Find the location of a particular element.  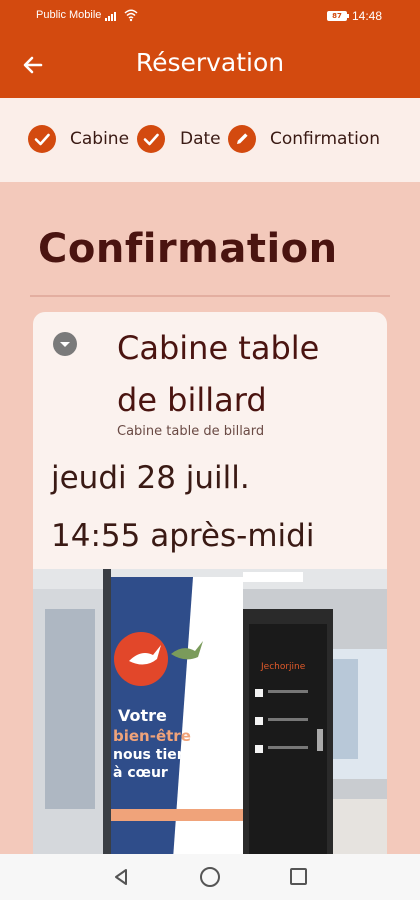

sign-text-line3: nous tient is located at coordinates (153, 755).